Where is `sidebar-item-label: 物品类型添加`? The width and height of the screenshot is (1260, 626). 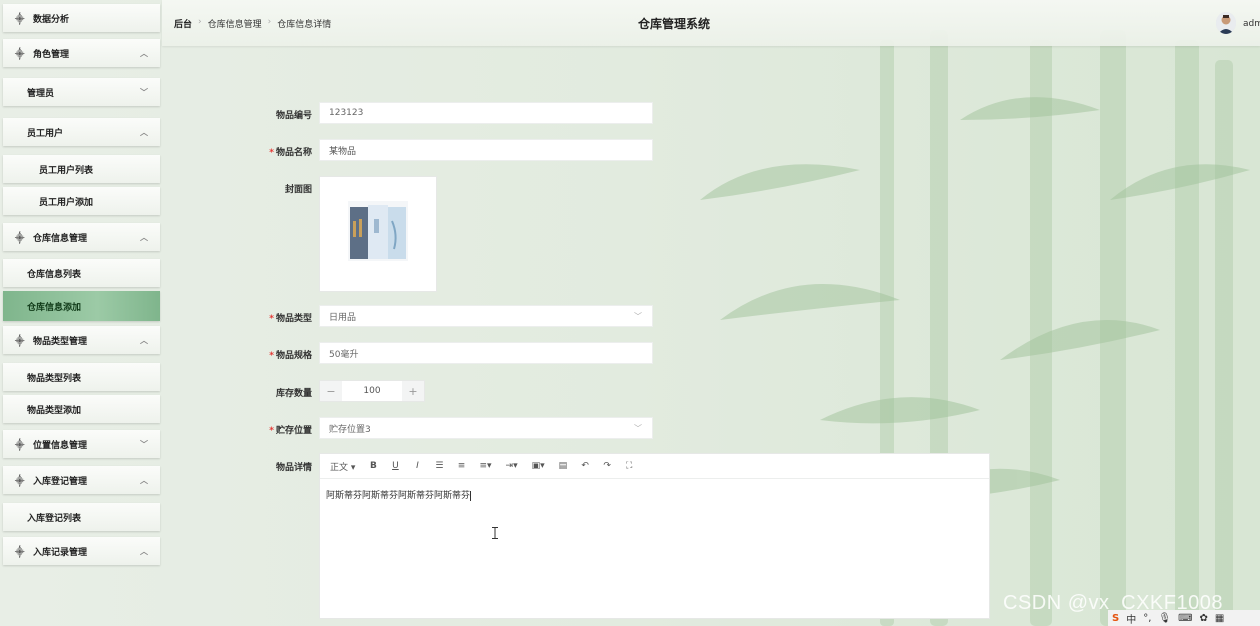
sidebar-item-label: 物品类型添加 is located at coordinates (54, 410).